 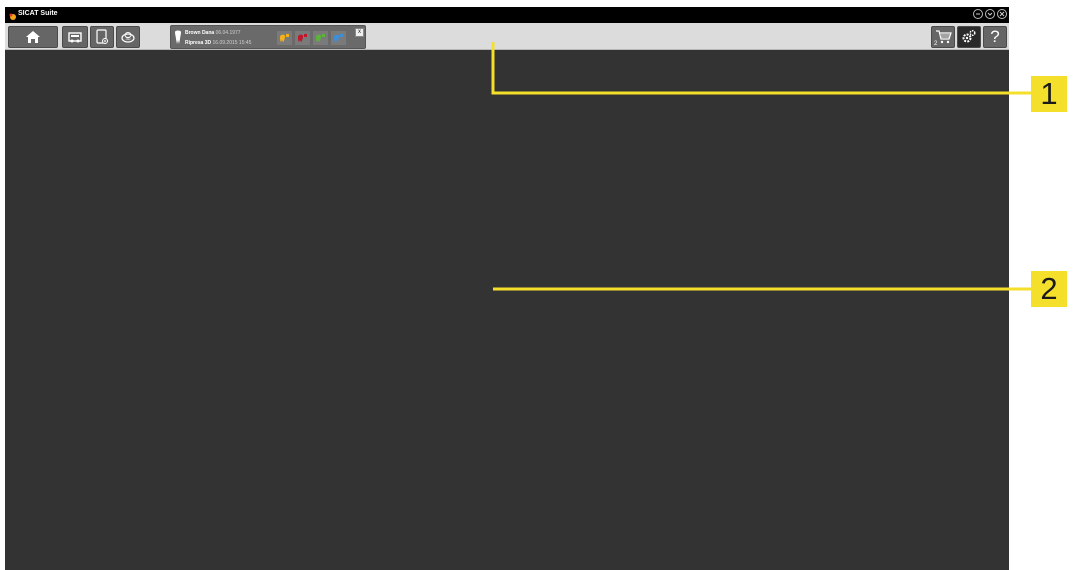 What do you see at coordinates (1049, 94) in the screenshot?
I see `callout-1: 1` at bounding box center [1049, 94].